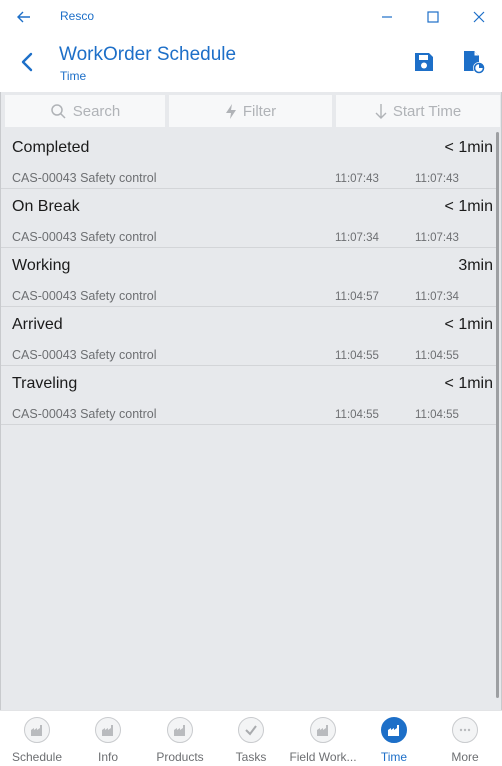 This screenshot has width=502, height=766. I want to click on close-icon, so click(479, 16).